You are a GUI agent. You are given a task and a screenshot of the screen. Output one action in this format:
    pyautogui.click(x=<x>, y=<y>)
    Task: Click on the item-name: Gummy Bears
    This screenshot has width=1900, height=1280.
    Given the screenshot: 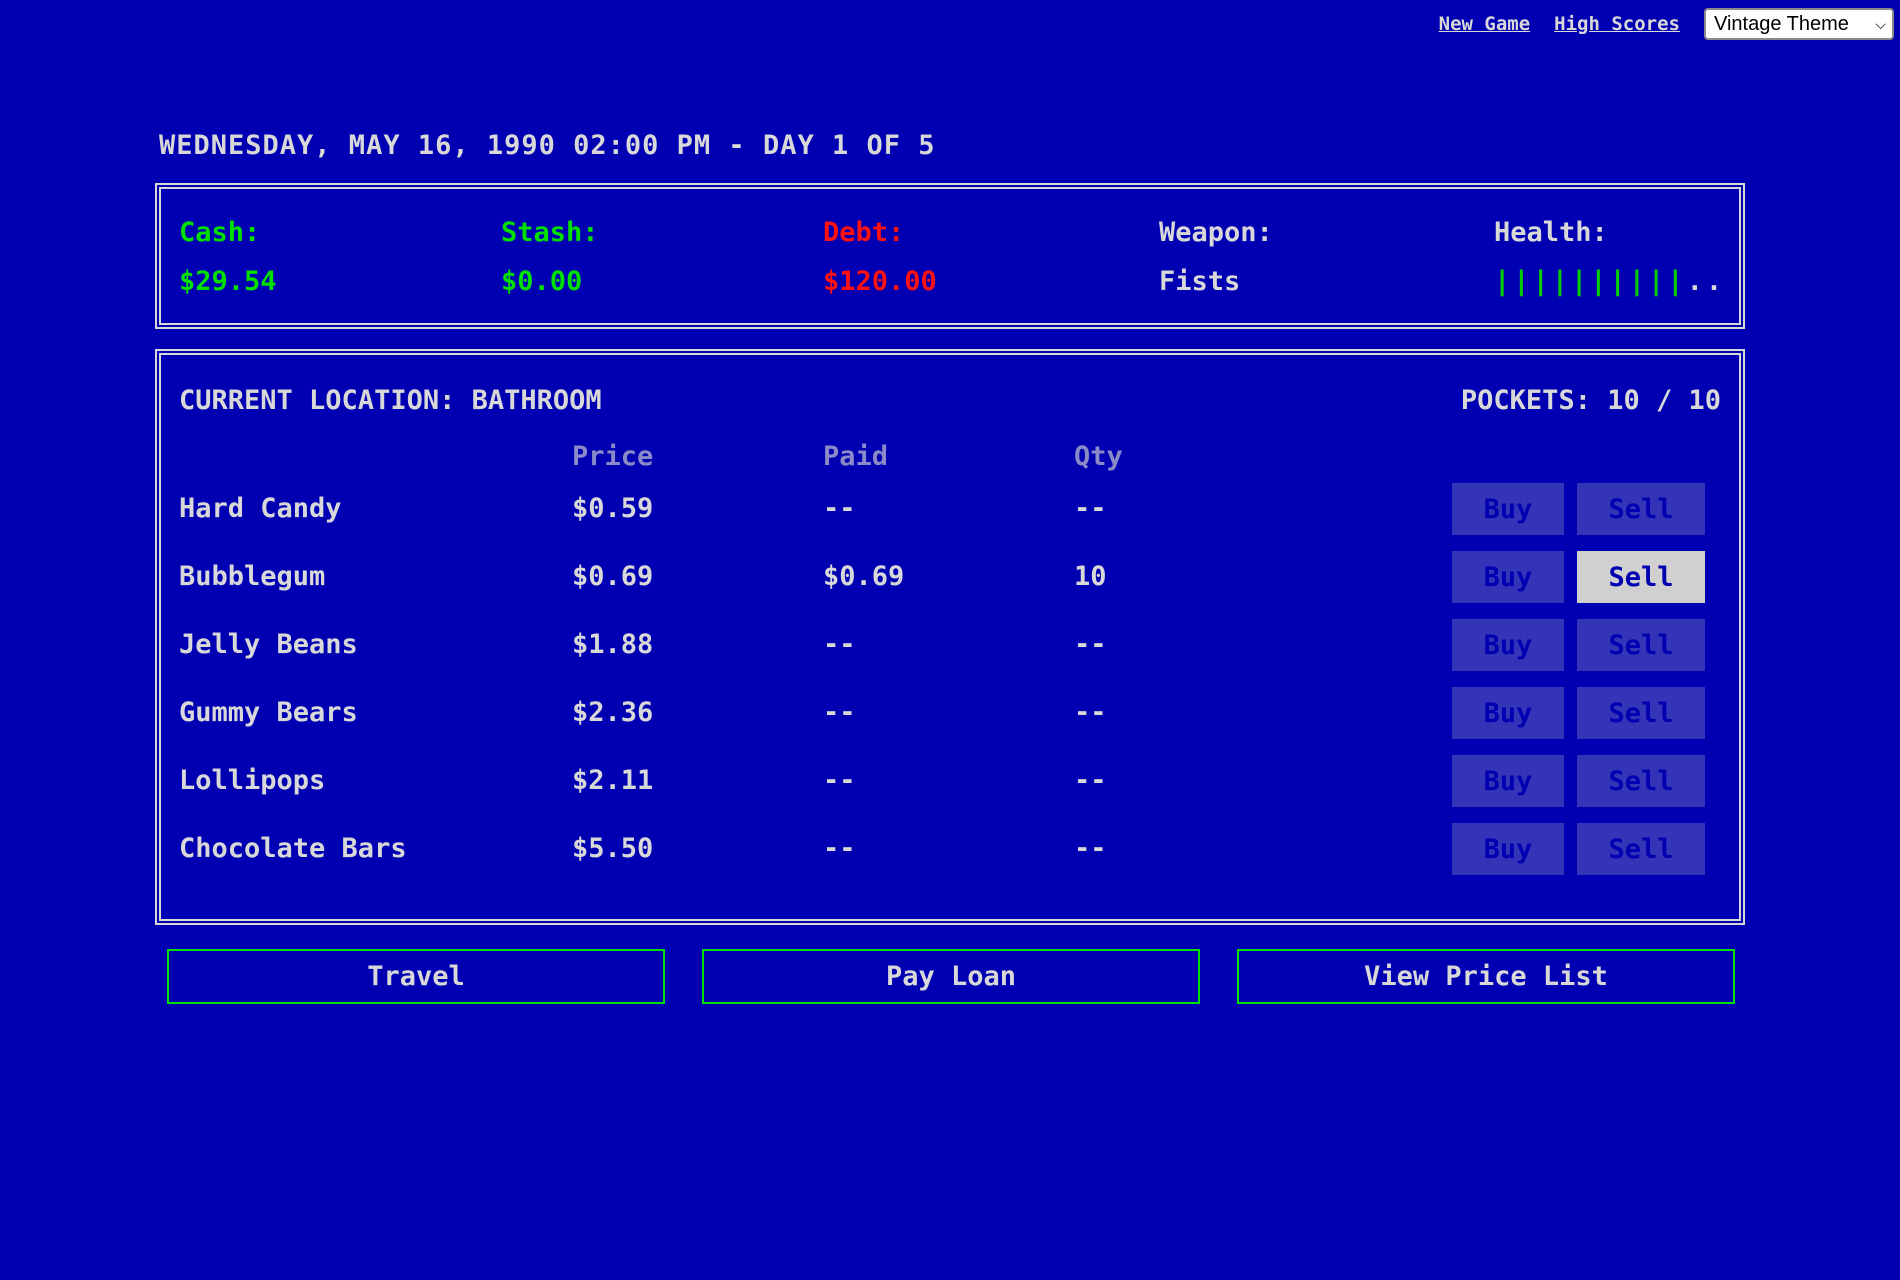 What is the action you would take?
    pyautogui.click(x=268, y=712)
    